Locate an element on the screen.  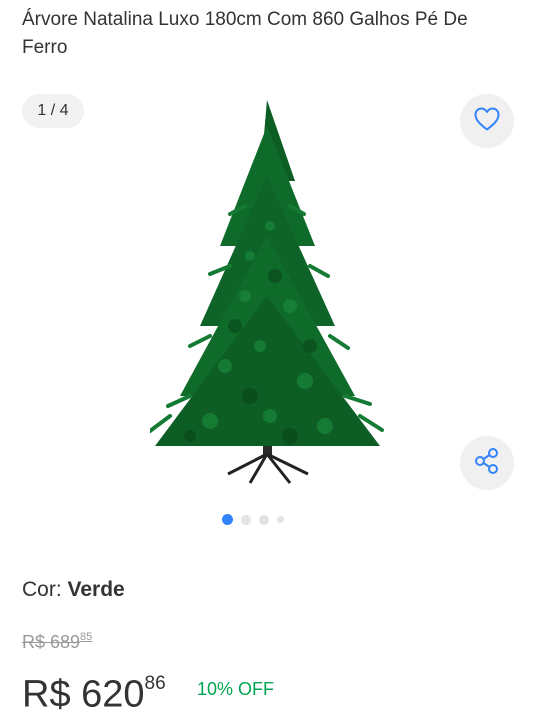
favorite-button is located at coordinates (487, 121).